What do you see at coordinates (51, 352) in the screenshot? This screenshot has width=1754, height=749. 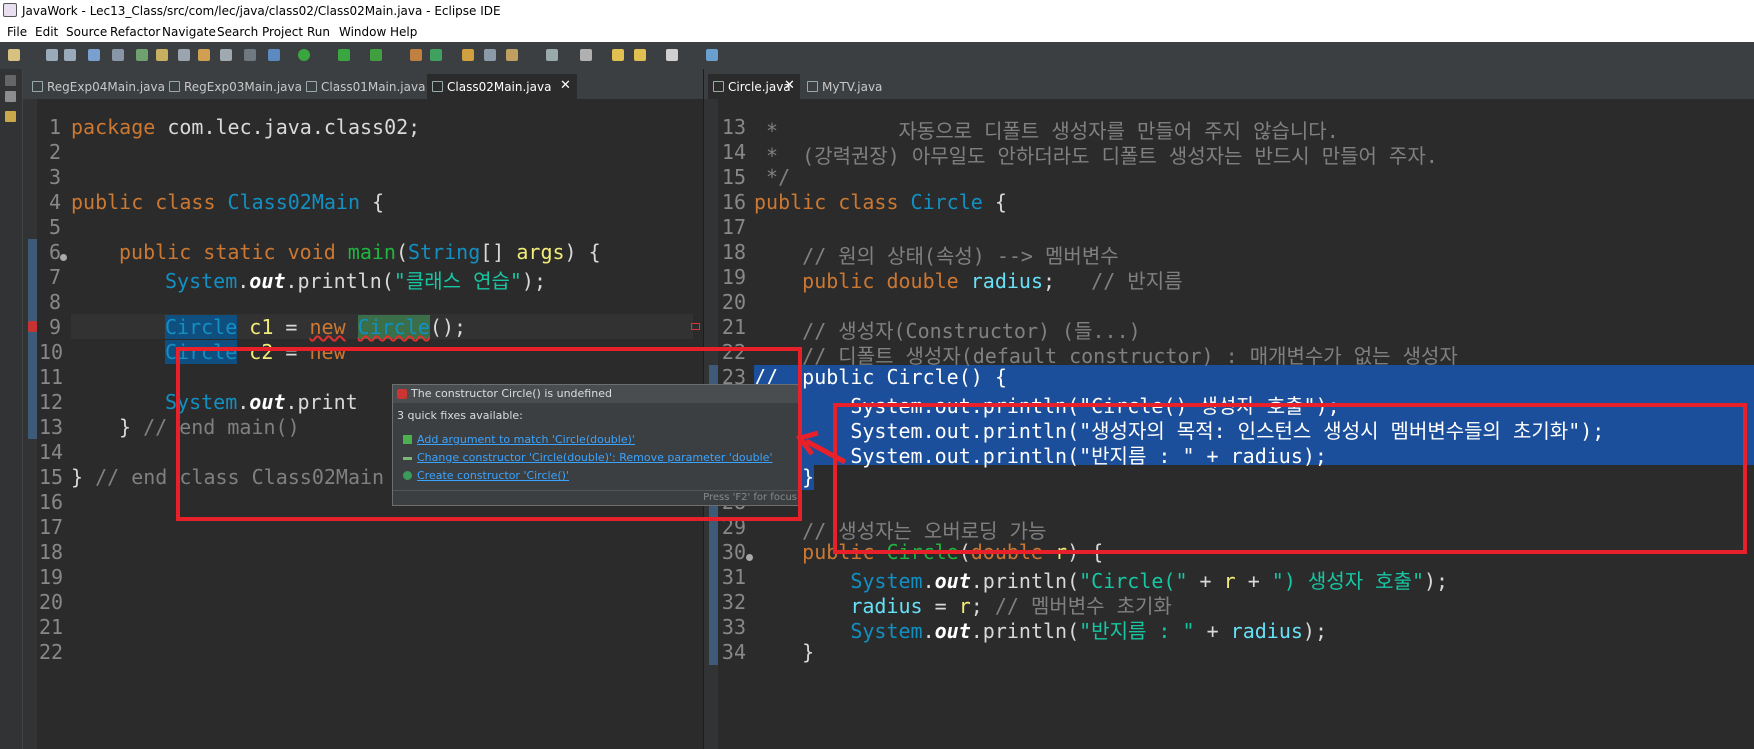 I see `line-number: 10` at bounding box center [51, 352].